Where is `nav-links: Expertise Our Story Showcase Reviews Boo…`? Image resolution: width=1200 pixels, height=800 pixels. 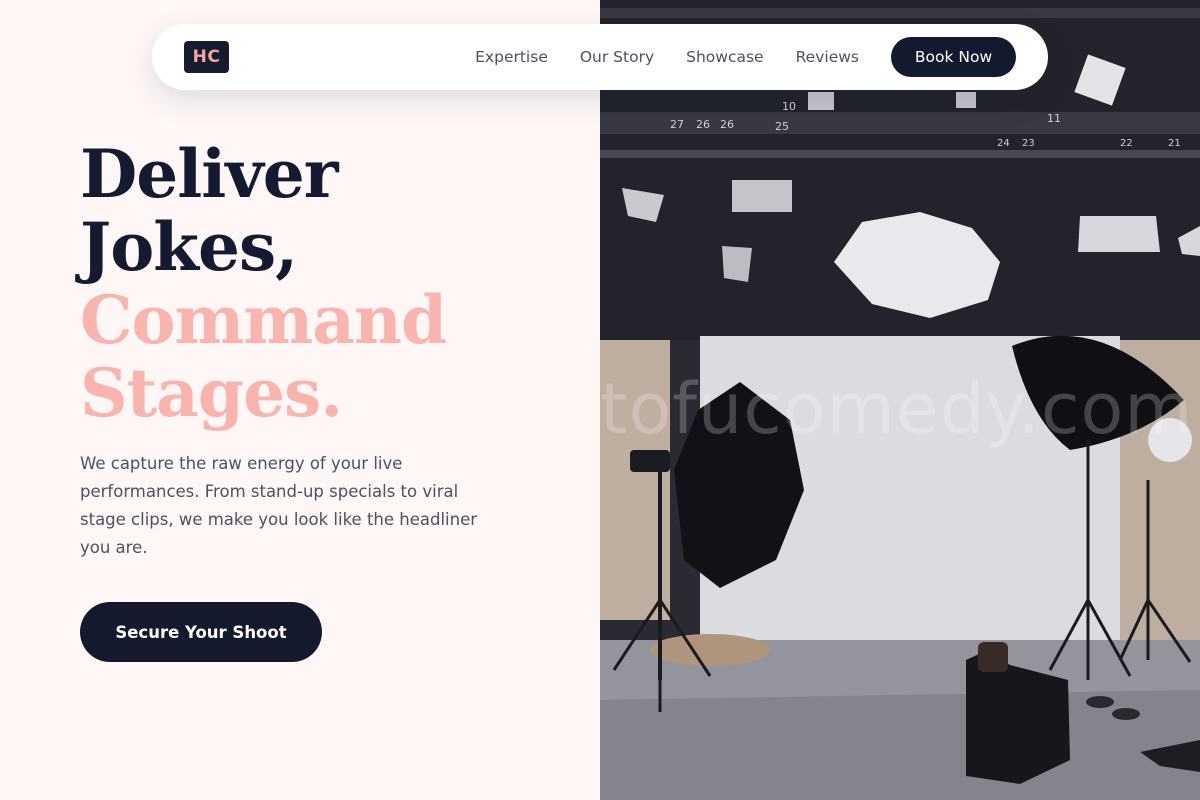 nav-links: Expertise Our Story Showcase Reviews Boo… is located at coordinates (745, 57).